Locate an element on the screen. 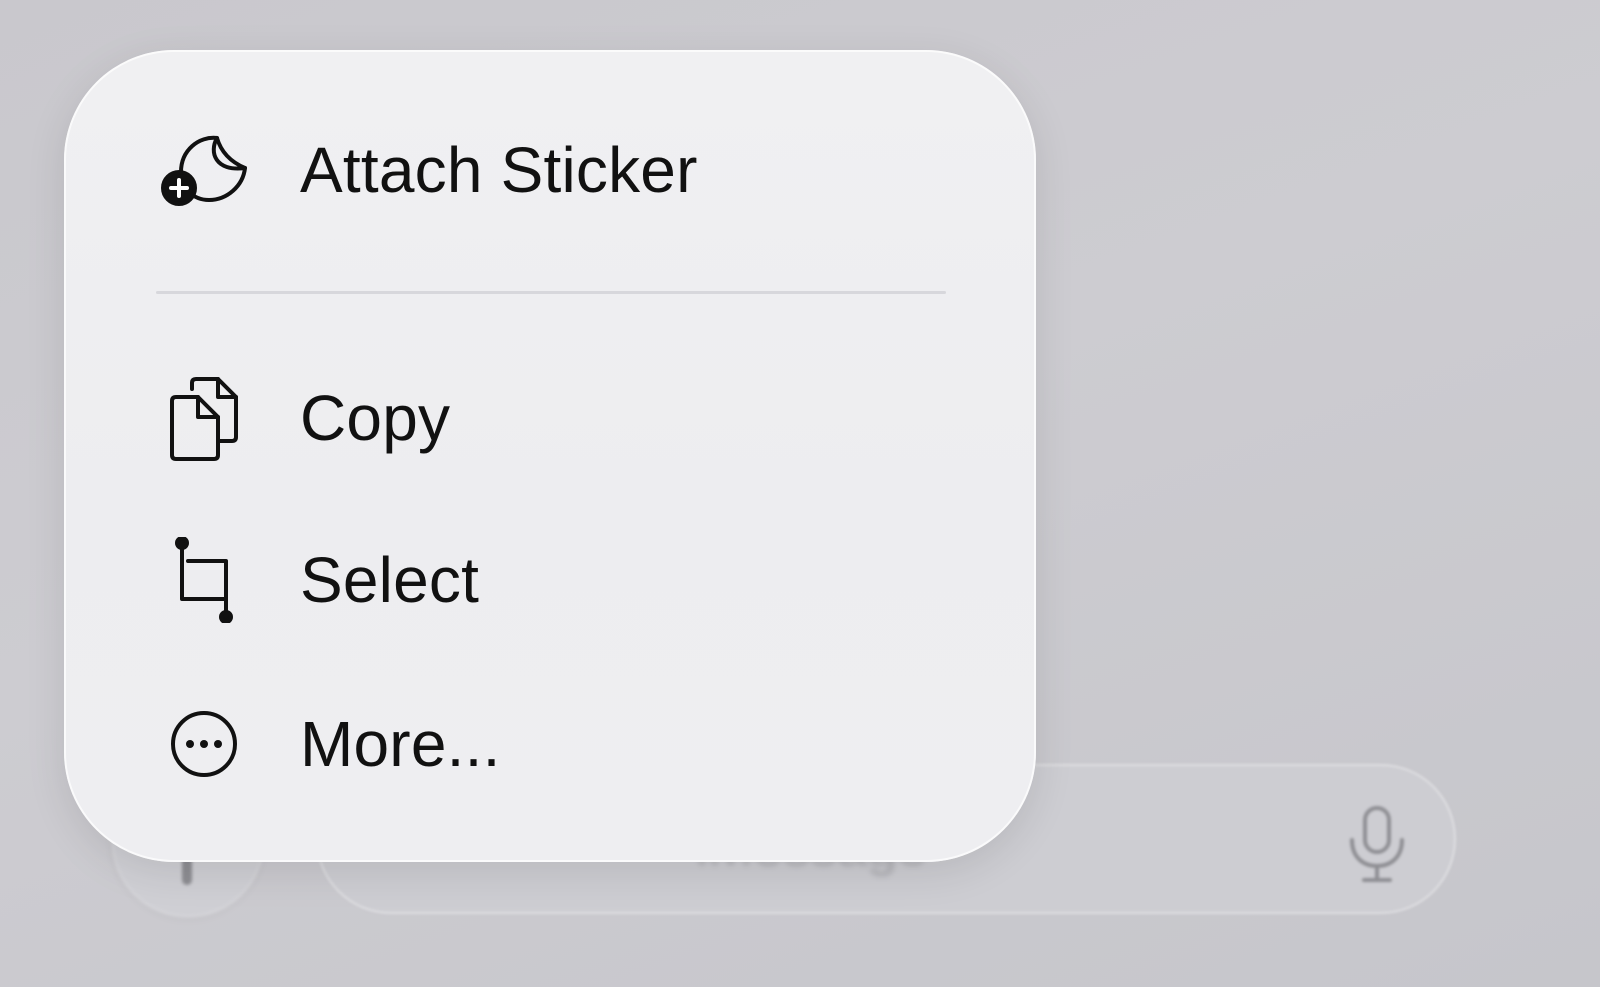 The width and height of the screenshot is (1600, 987). menu-item-label: Select is located at coordinates (390, 580).